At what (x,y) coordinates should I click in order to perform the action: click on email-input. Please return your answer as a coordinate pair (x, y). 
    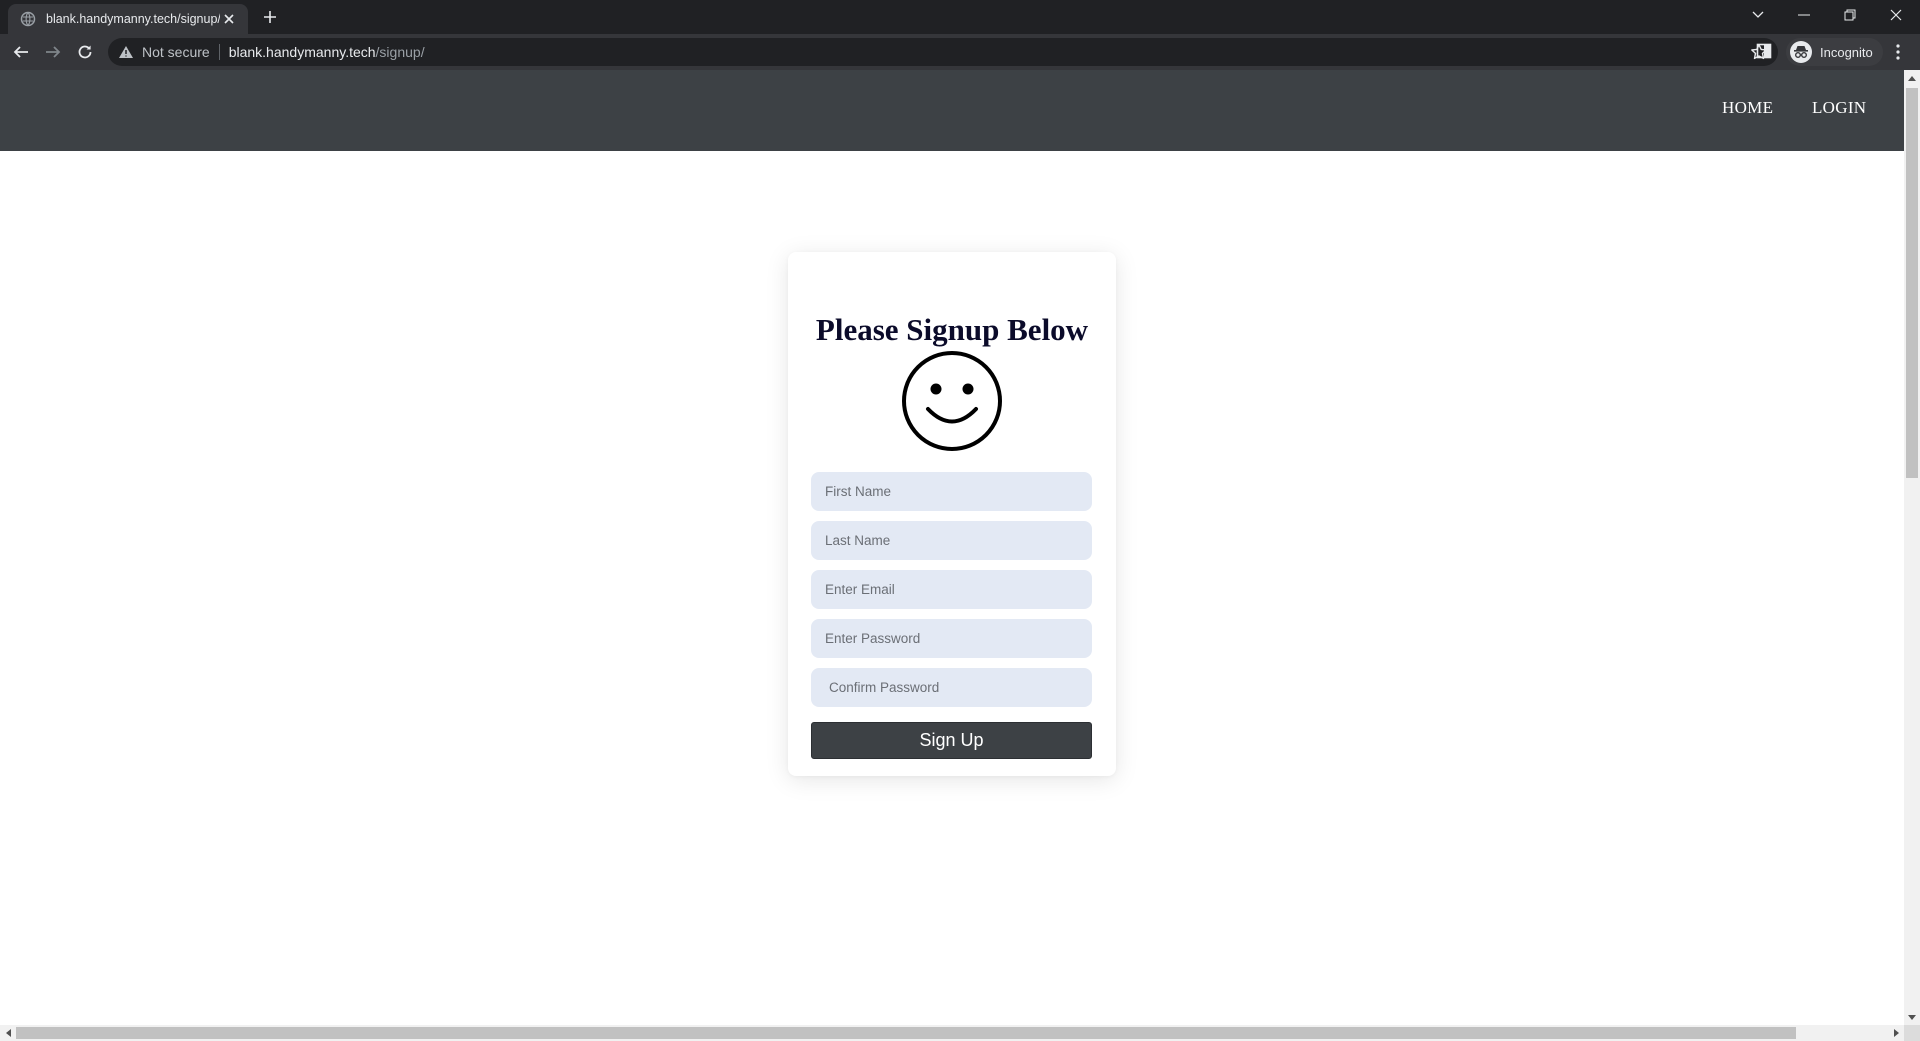
    Looking at the image, I should click on (951, 589).